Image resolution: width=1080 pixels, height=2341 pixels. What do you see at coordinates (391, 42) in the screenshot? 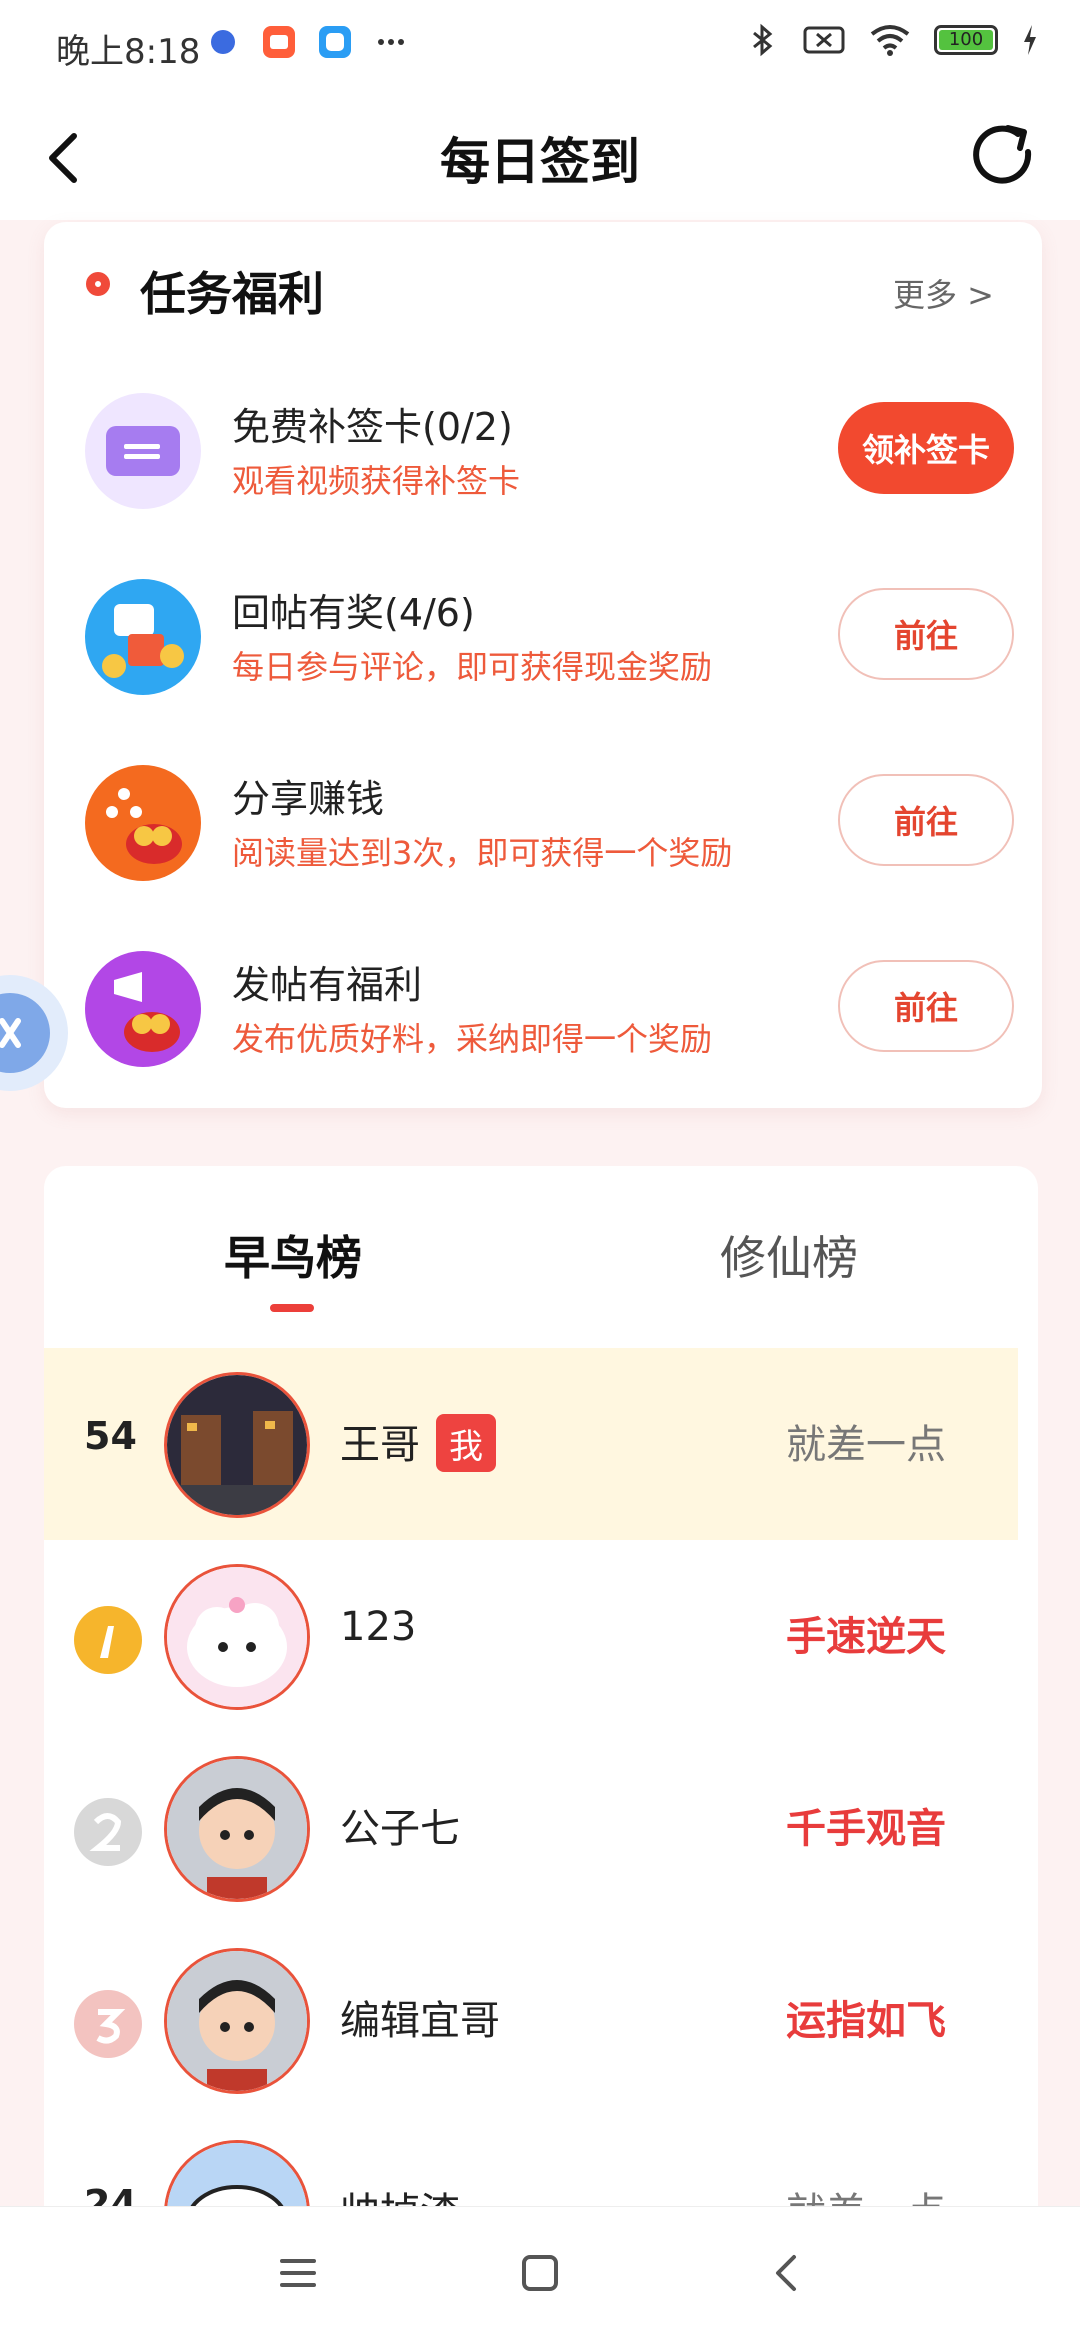
I see `more-notifications-icon` at bounding box center [391, 42].